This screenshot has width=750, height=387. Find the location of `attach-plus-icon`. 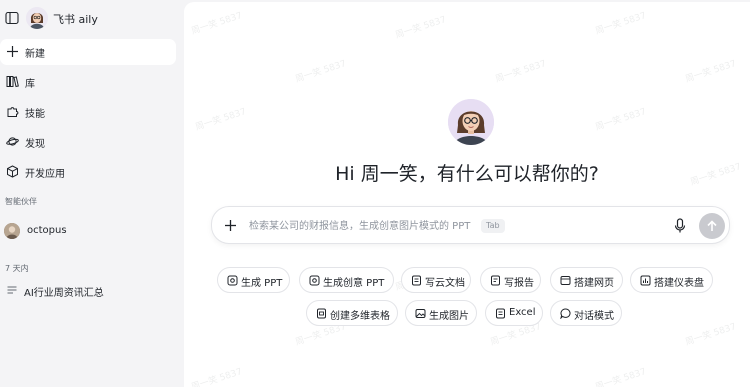

attach-plus-icon is located at coordinates (230, 225).